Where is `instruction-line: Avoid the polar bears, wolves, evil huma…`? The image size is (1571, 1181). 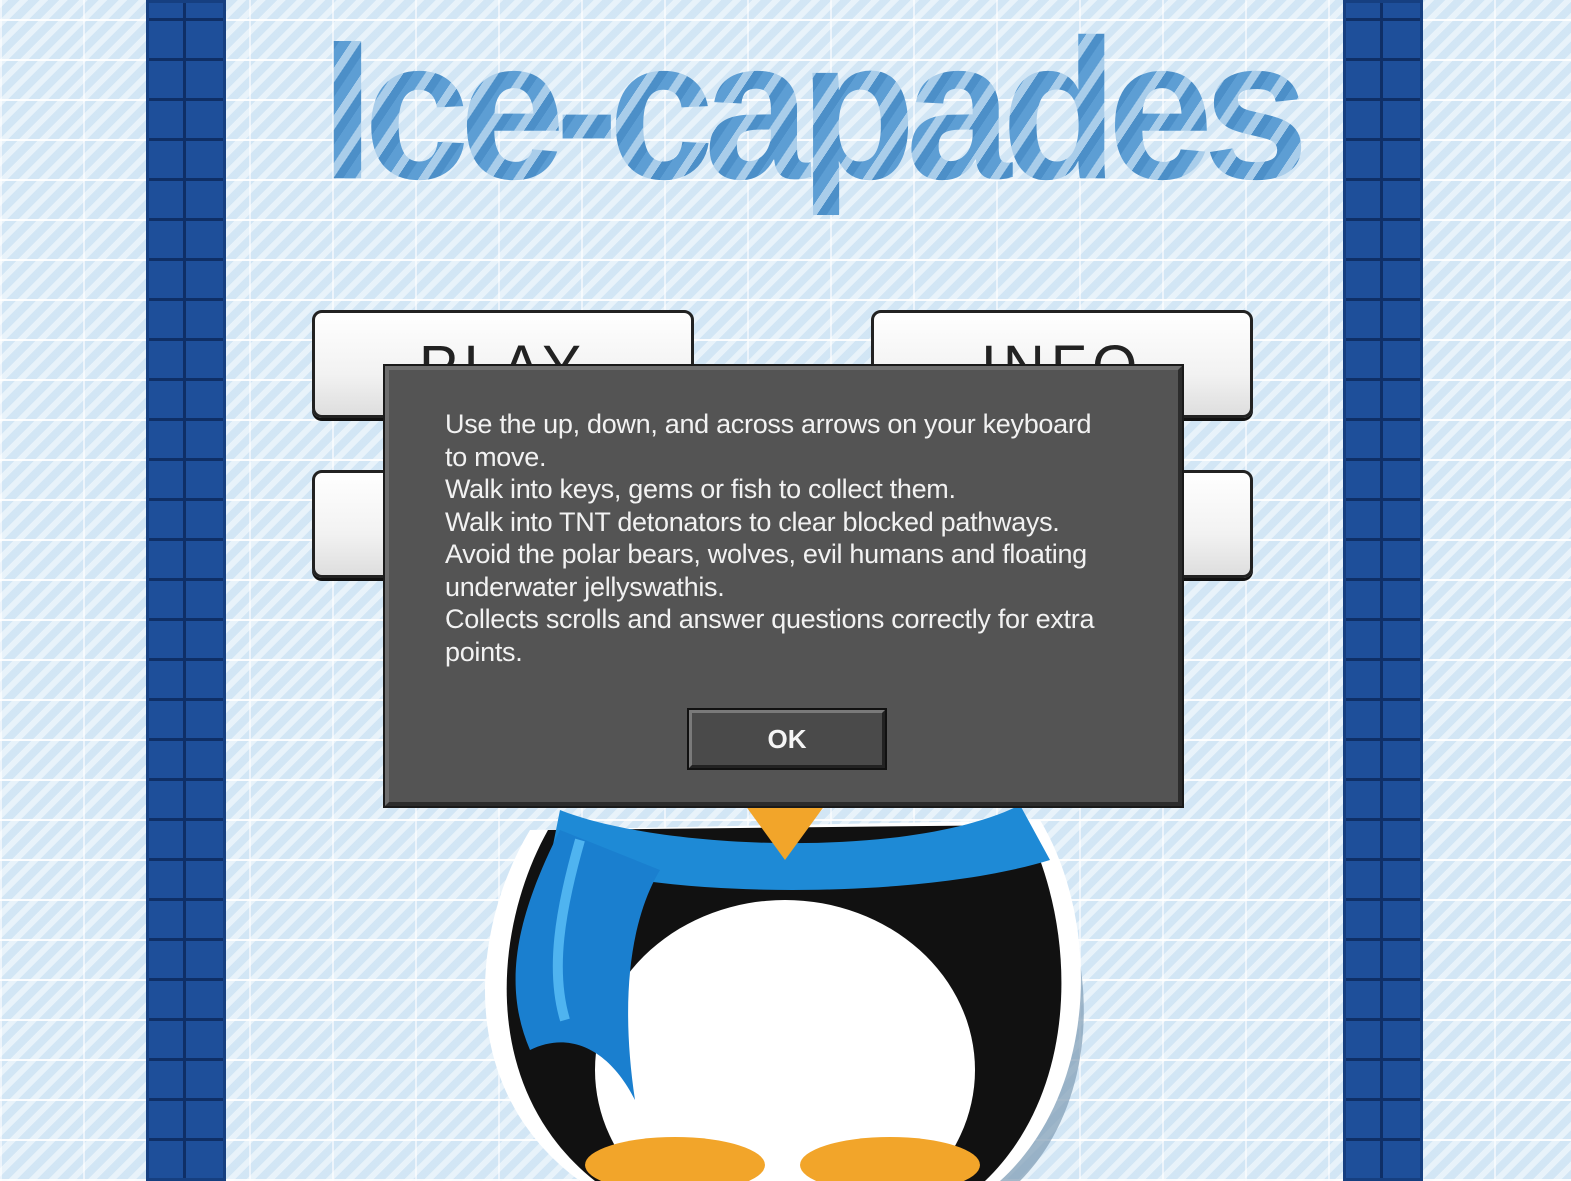
instruction-line: Avoid the polar bears, wolves, evil huma… is located at coordinates (766, 554).